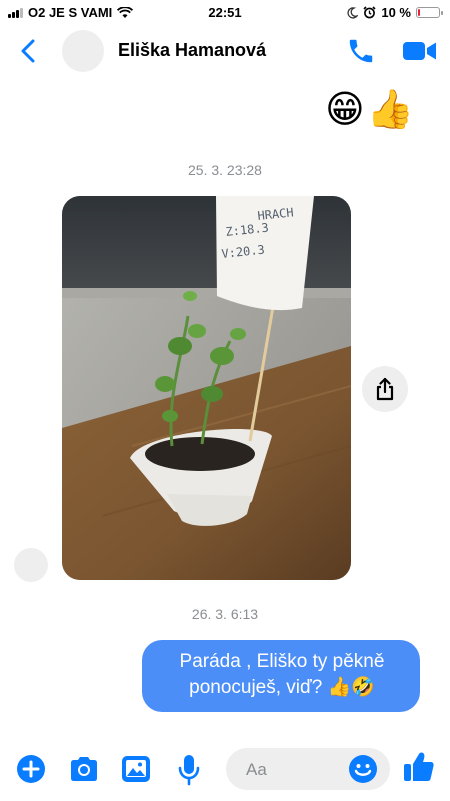  Describe the element at coordinates (31, 565) in the screenshot. I see `sender-avatar` at that location.